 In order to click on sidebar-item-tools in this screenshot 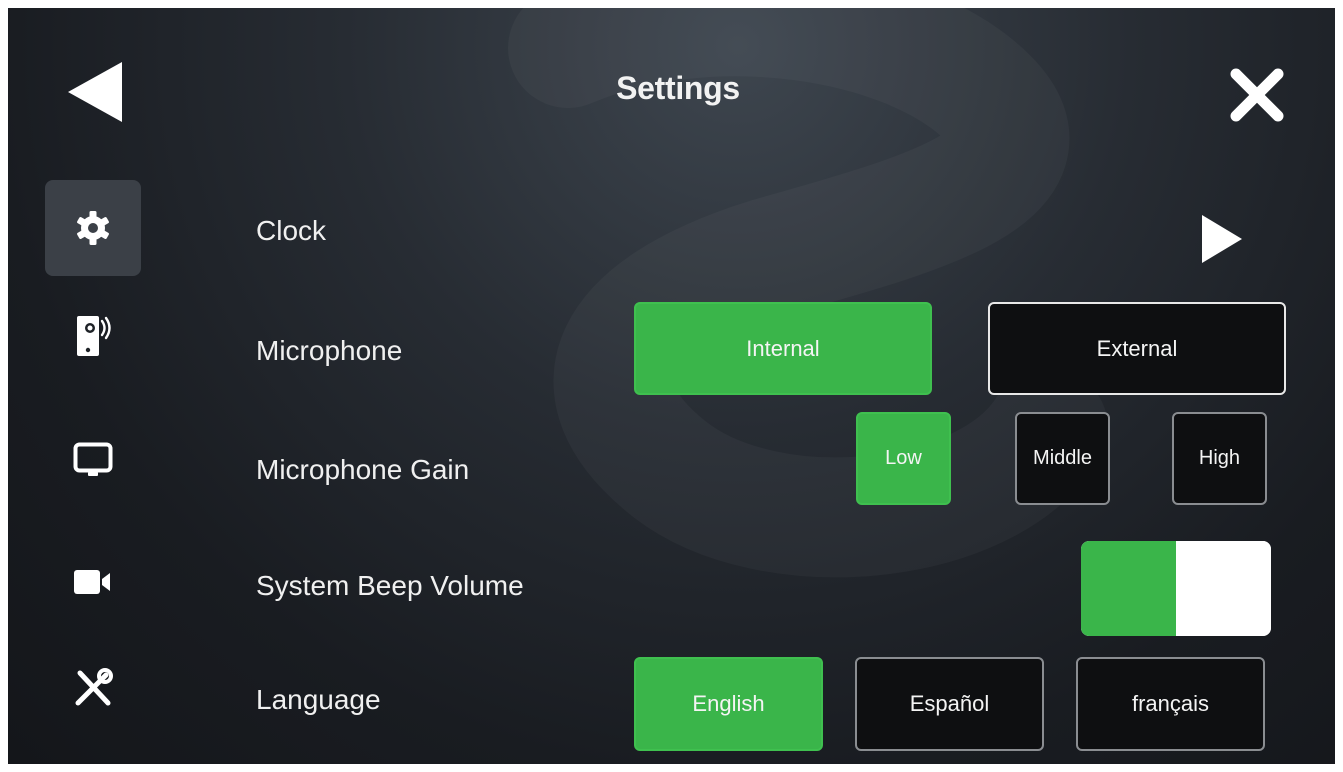, I will do `click(93, 688)`.